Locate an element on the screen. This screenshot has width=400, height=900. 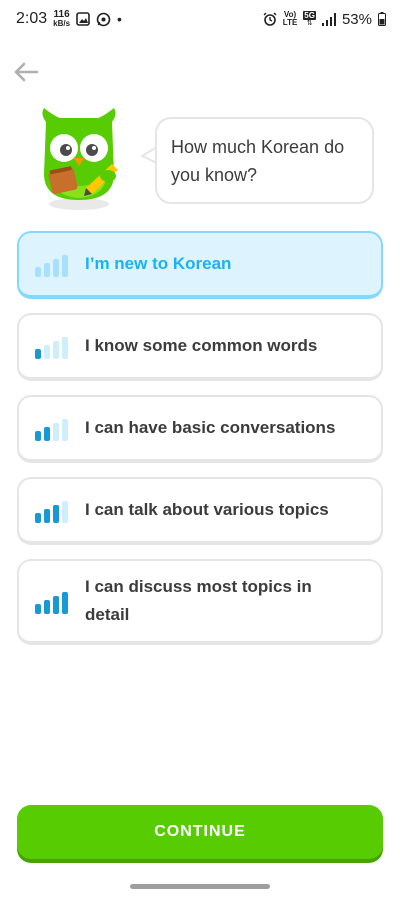
gallery-icon is located at coordinates (83, 19).